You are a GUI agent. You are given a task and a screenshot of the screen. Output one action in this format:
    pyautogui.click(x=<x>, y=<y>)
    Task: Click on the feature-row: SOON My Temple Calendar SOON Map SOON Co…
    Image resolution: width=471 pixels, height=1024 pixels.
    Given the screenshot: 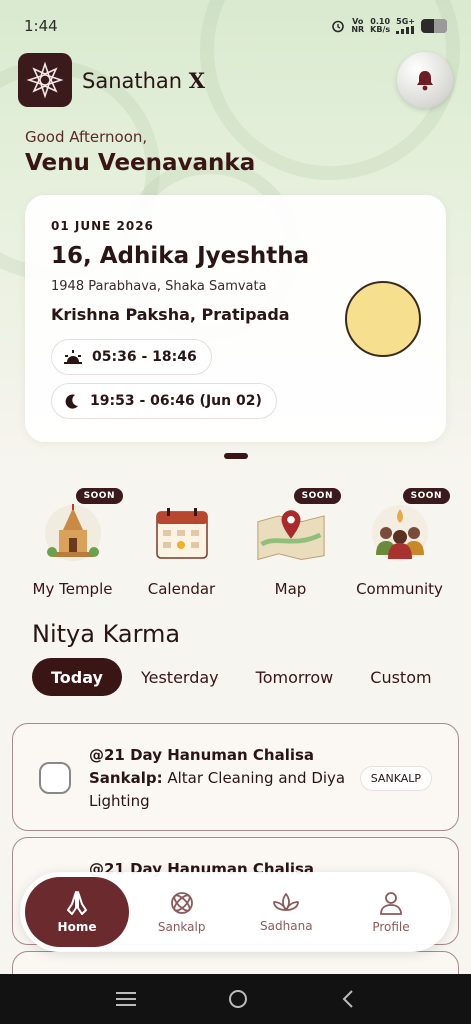 What is the action you would take?
    pyautogui.click(x=236, y=543)
    